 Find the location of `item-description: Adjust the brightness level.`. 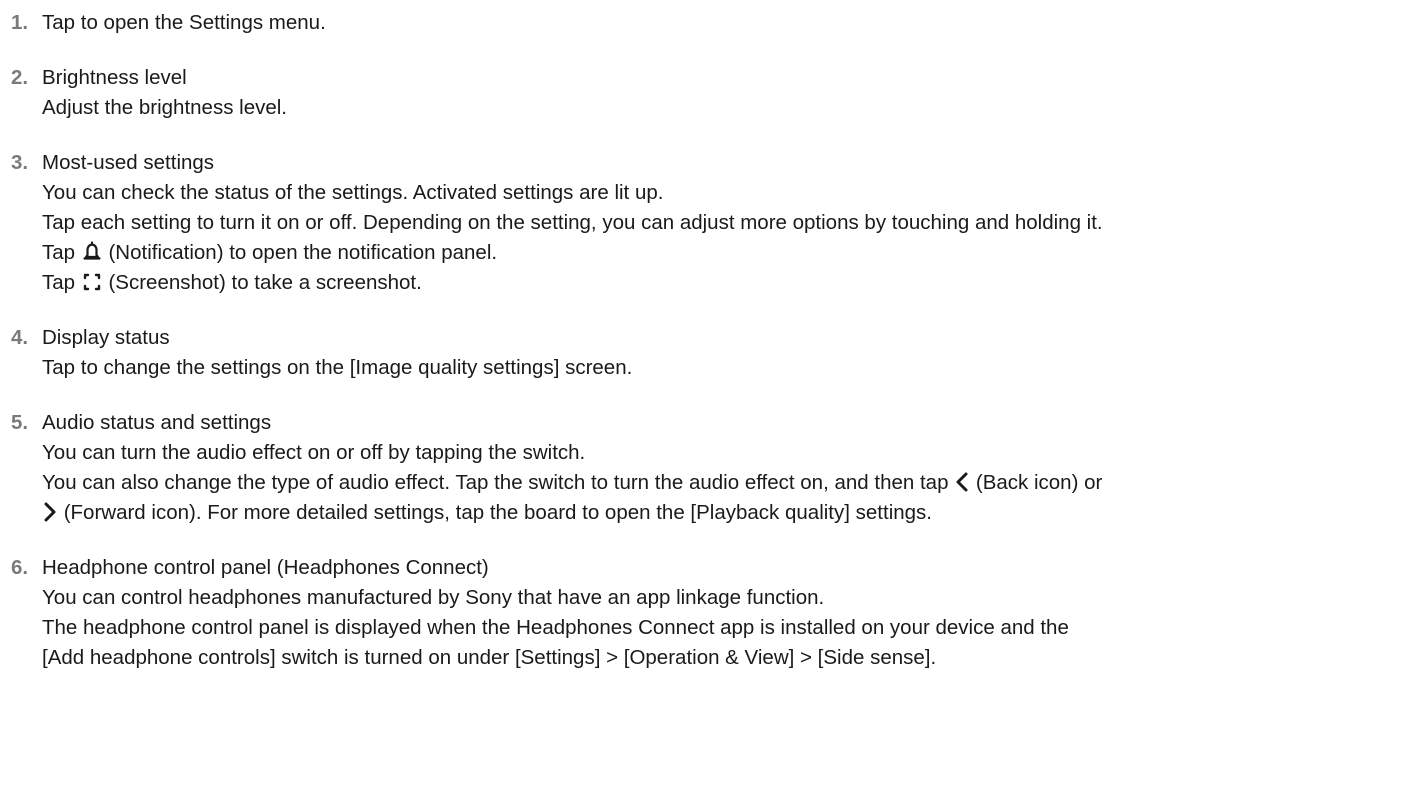

item-description: Adjust the brightness level. is located at coordinates (164, 107).